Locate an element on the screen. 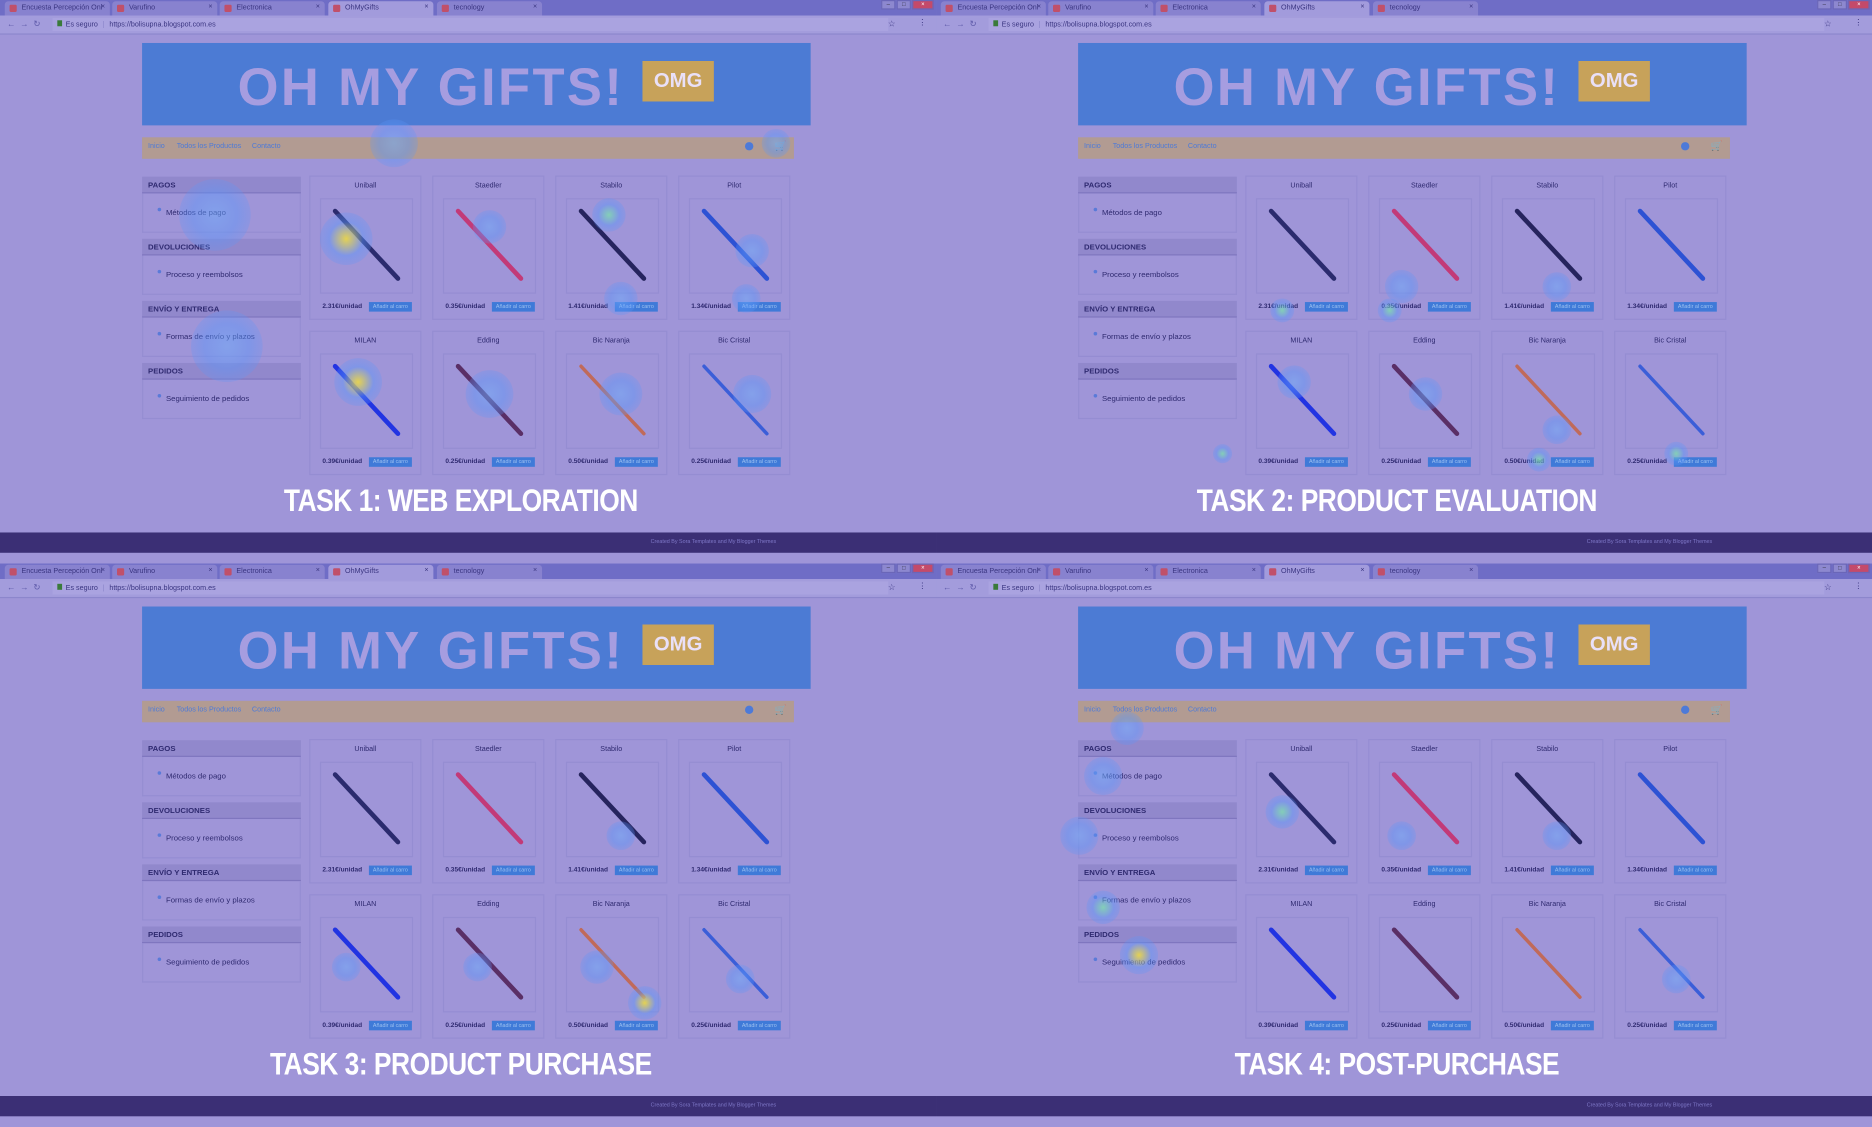 Image resolution: width=1872 pixels, height=1127 pixels. back-forward-reload-icons: ←→↻ is located at coordinates (962, 23).